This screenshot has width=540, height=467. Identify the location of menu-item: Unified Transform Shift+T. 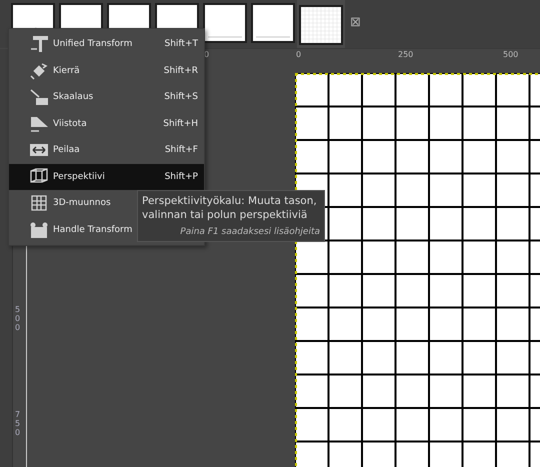
(106, 44).